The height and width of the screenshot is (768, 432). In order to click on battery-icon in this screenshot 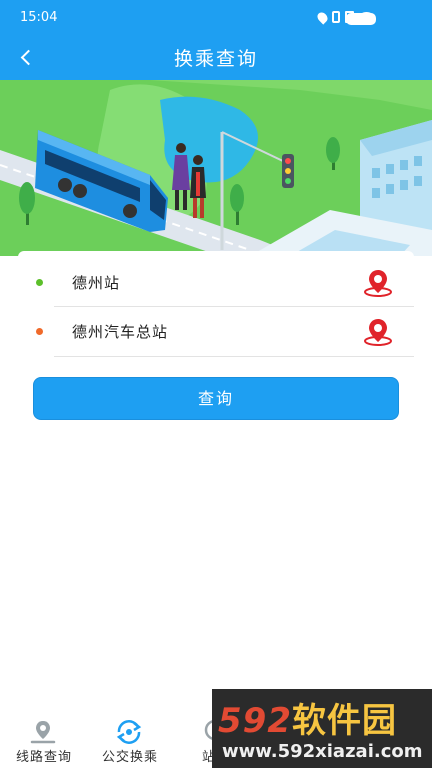, I will do `click(361, 19)`.